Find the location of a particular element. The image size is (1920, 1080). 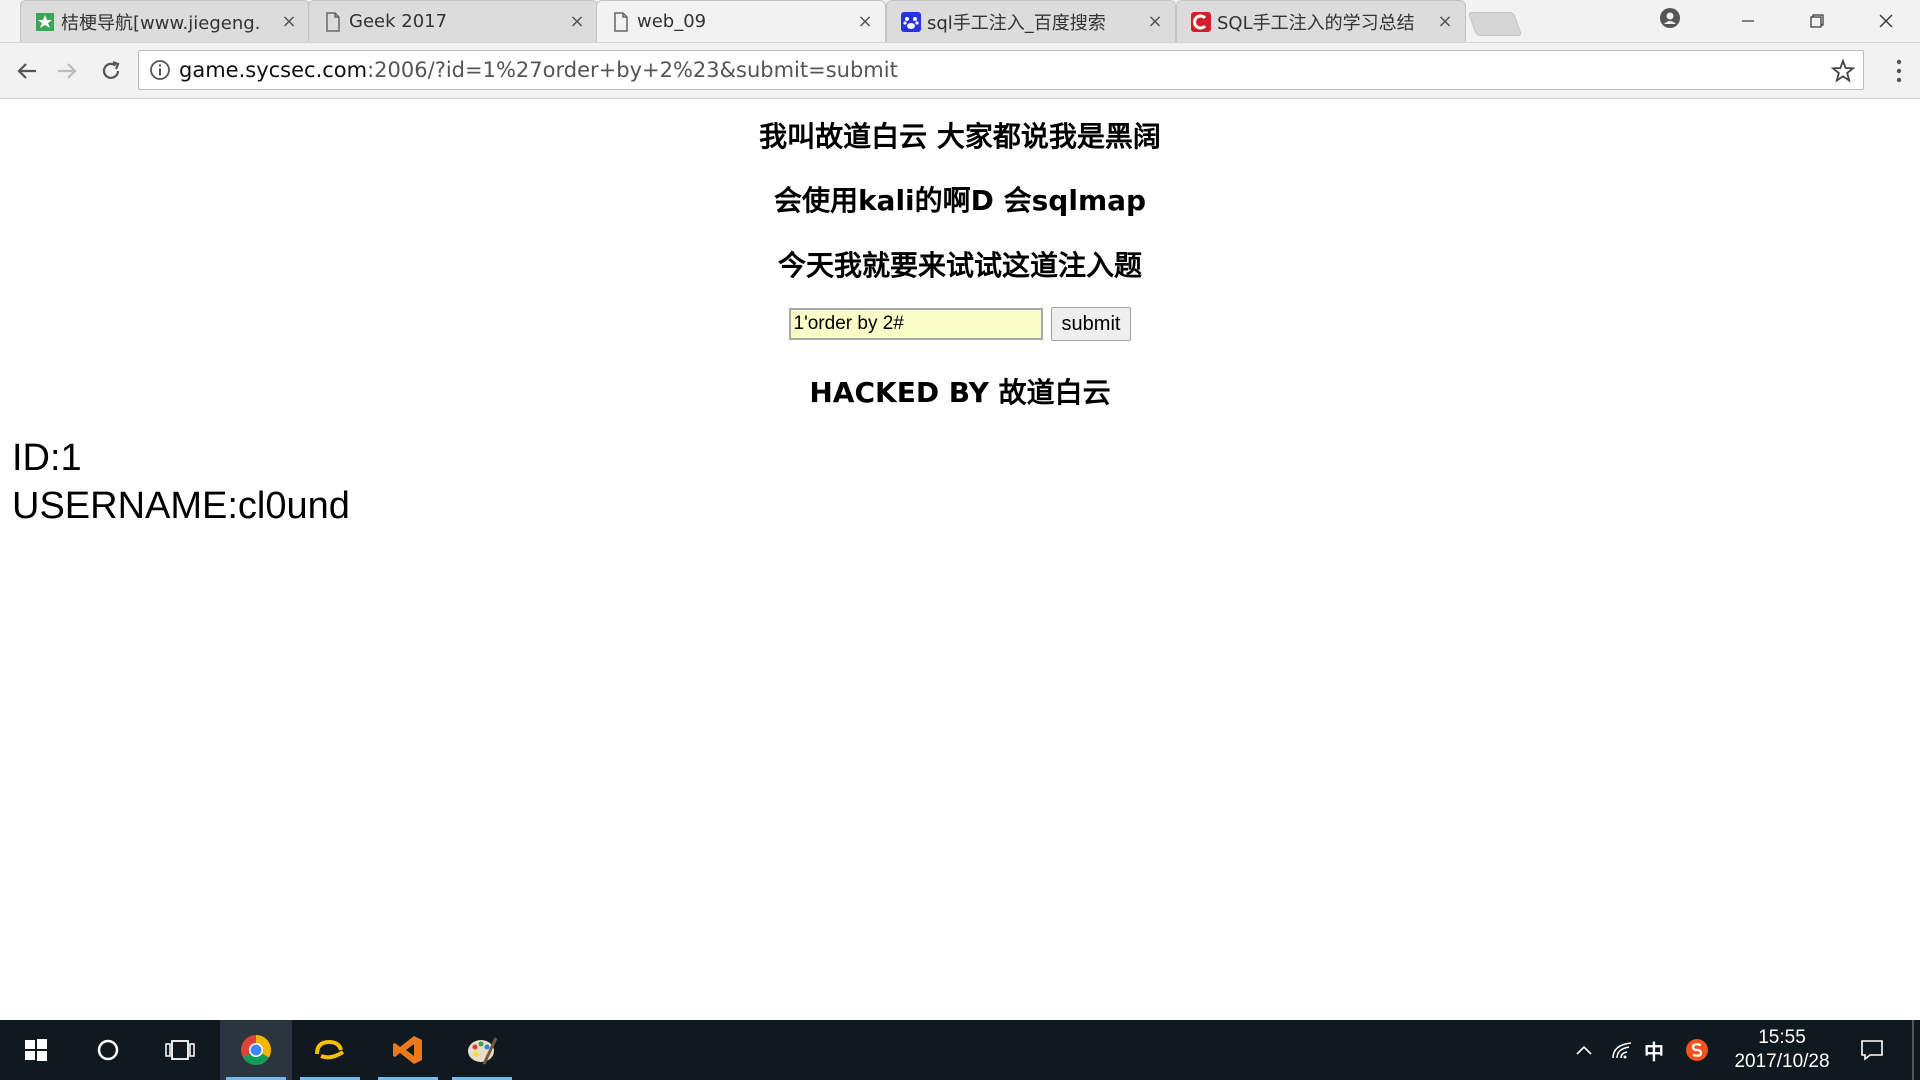

new-tab-button is located at coordinates (1495, 24).